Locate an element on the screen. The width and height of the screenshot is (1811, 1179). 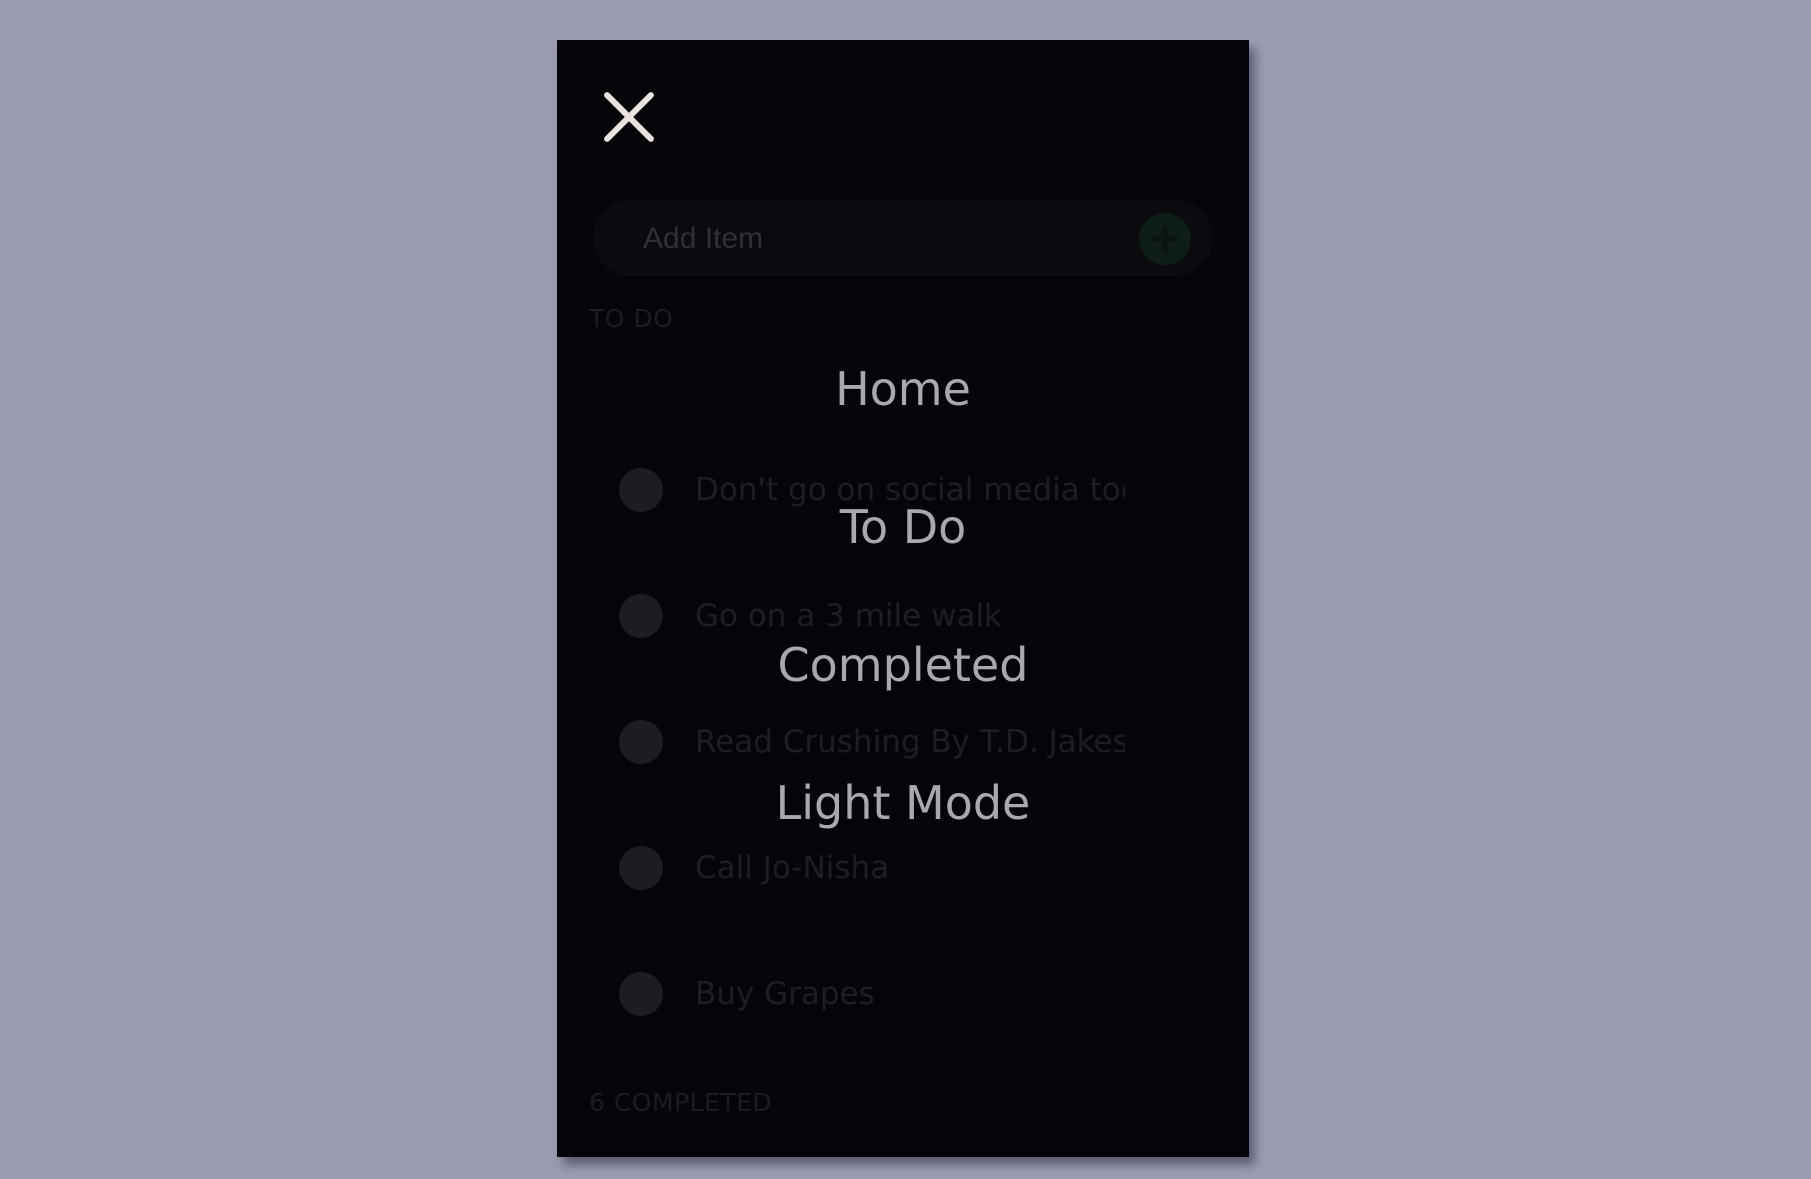
add-item-bar: Add Item is located at coordinates (903, 238).